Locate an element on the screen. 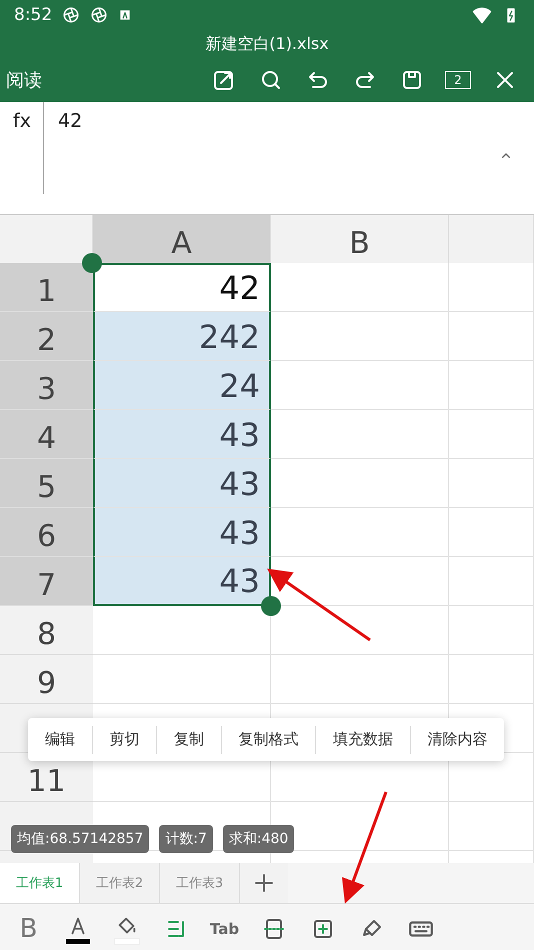  file-title: 新建空白(1).xlsx is located at coordinates (267, 44).